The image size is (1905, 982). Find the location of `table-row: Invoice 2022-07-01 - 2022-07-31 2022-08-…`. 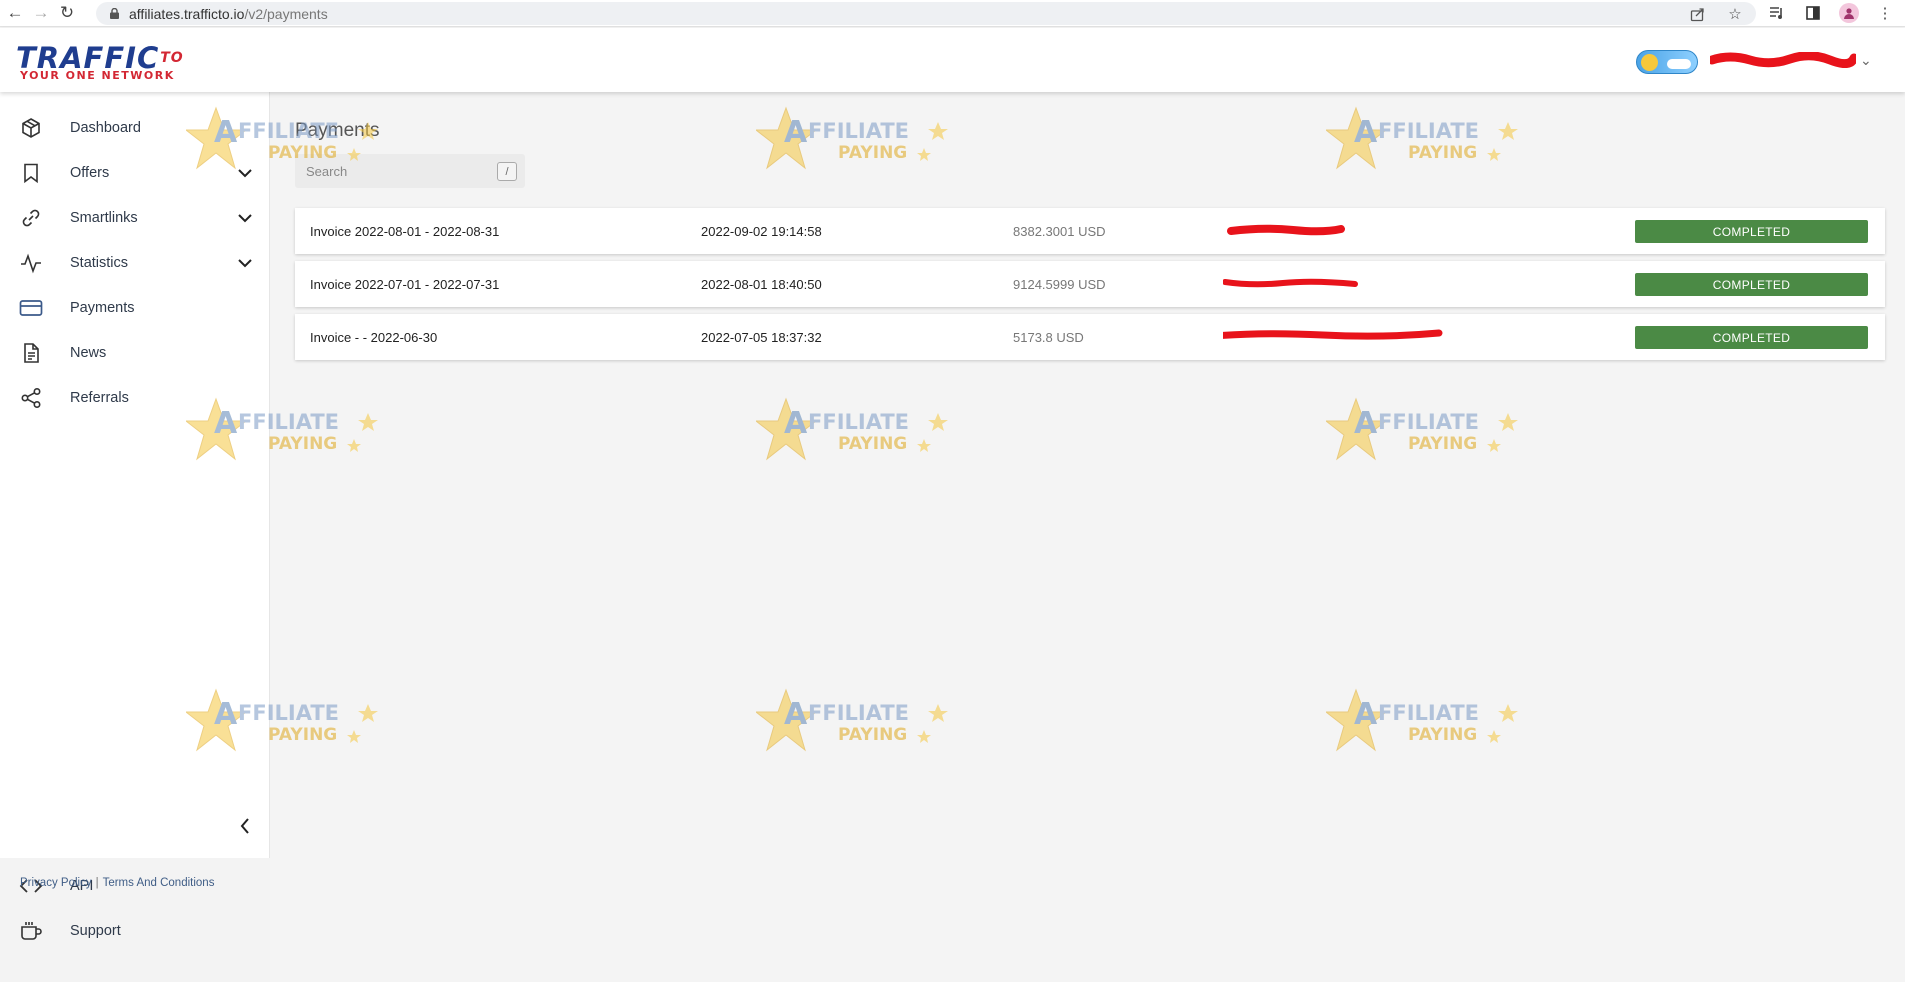

table-row: Invoice 2022-07-01 - 2022-07-31 2022-08-… is located at coordinates (1090, 284).